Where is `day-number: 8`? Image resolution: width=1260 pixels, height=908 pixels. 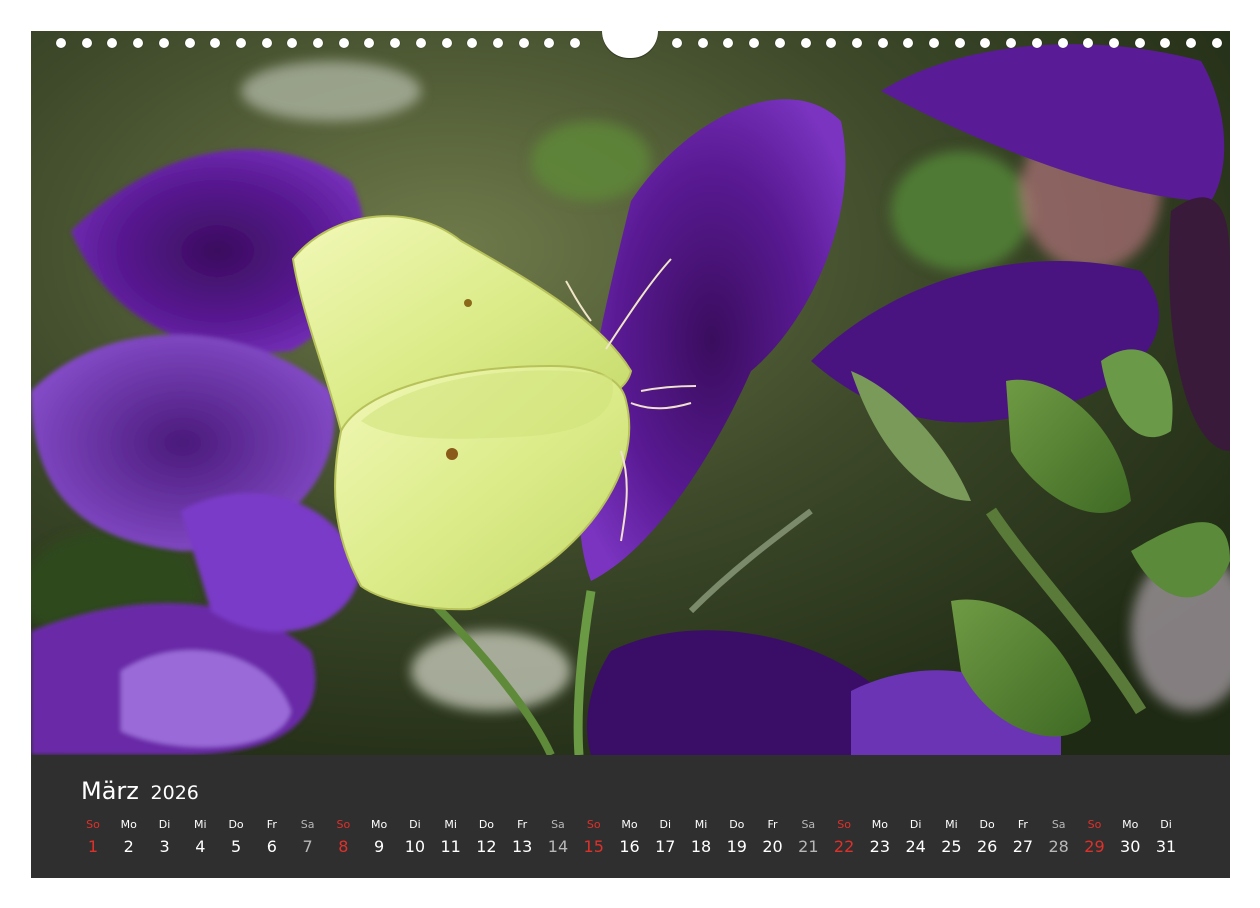
day-number: 8 is located at coordinates (343, 846).